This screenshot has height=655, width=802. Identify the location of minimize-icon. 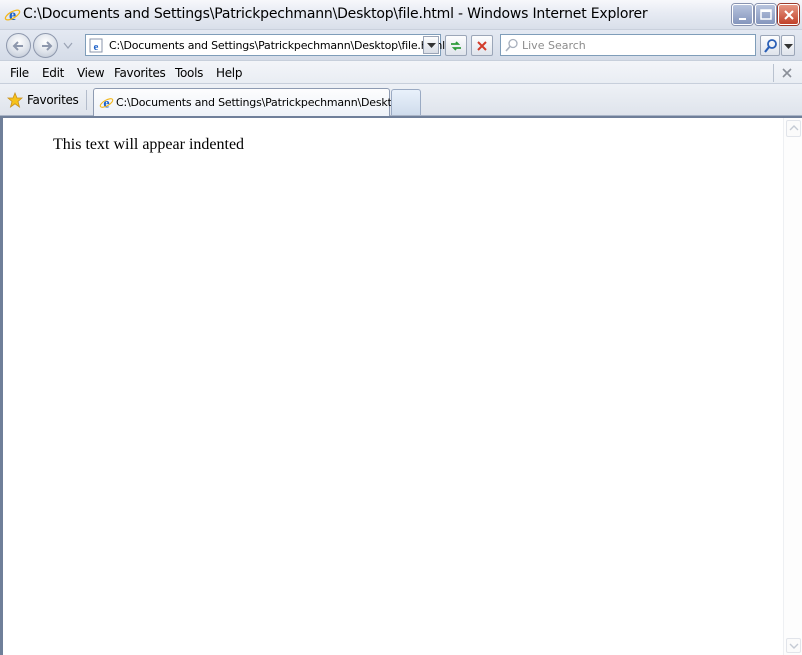
(742, 19).